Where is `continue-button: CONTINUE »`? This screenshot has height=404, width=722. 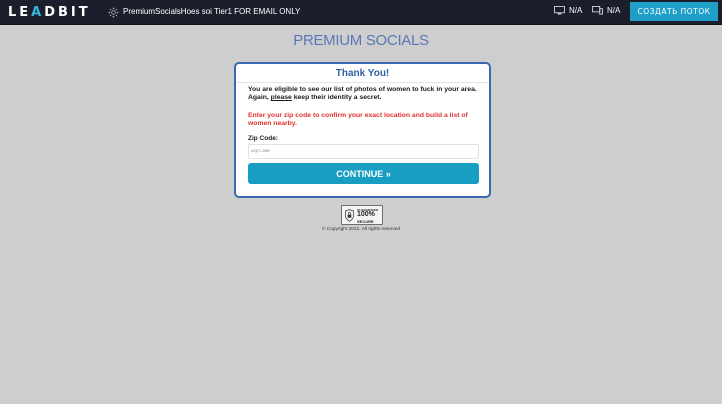 continue-button: CONTINUE » is located at coordinates (363, 173).